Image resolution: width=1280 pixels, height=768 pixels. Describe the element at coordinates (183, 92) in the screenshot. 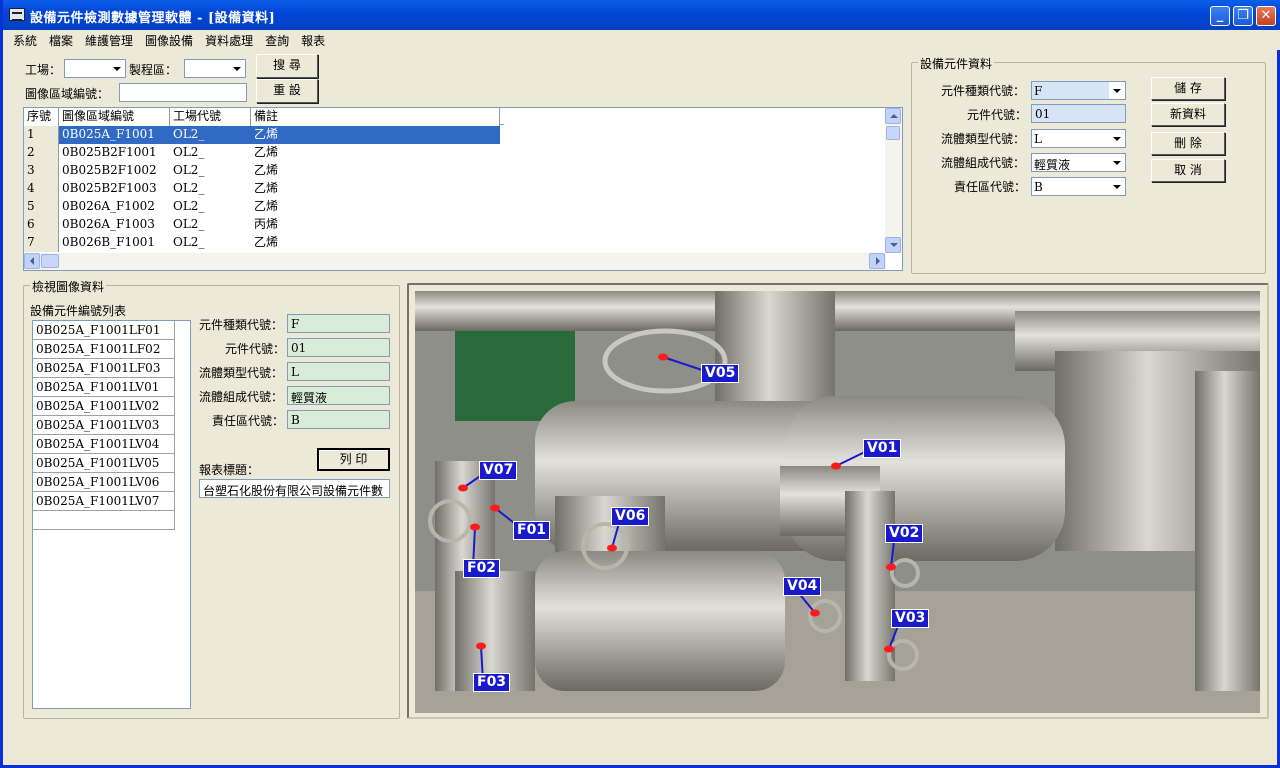

I see `image-area-input` at that location.